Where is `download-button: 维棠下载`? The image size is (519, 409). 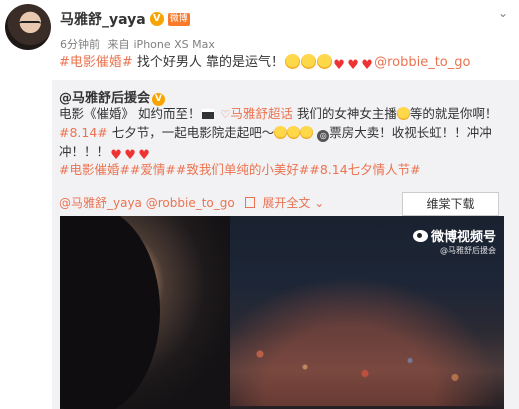 download-button: 维棠下载 is located at coordinates (450, 204).